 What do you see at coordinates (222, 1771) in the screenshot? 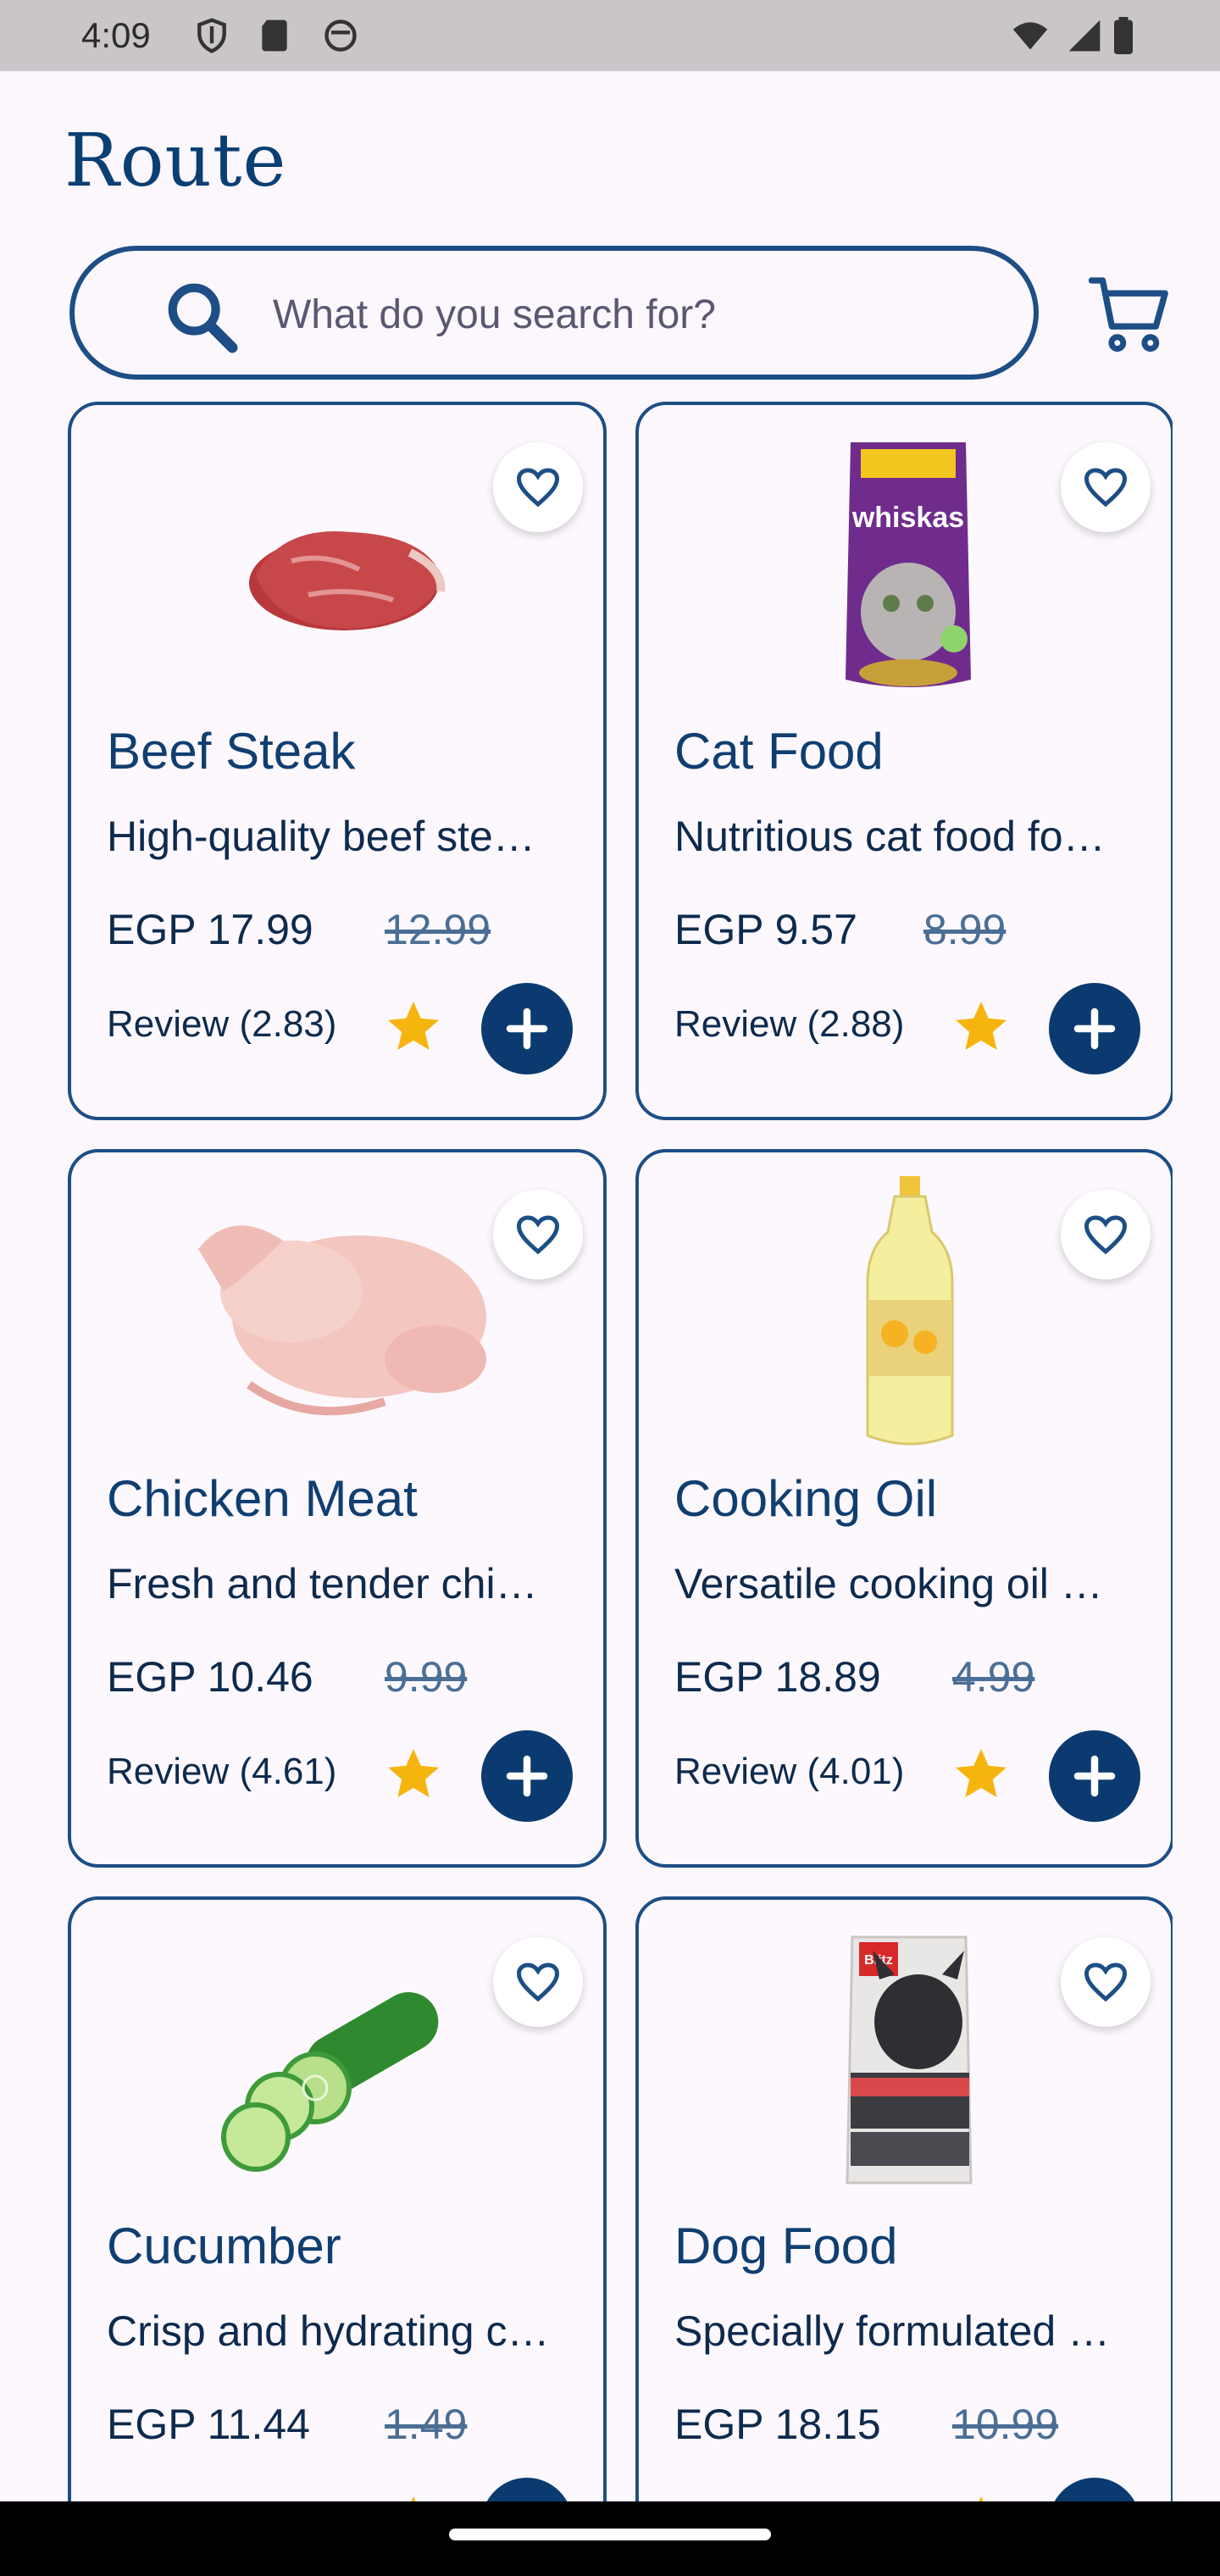
I see `product-review: Review (4.61)` at bounding box center [222, 1771].